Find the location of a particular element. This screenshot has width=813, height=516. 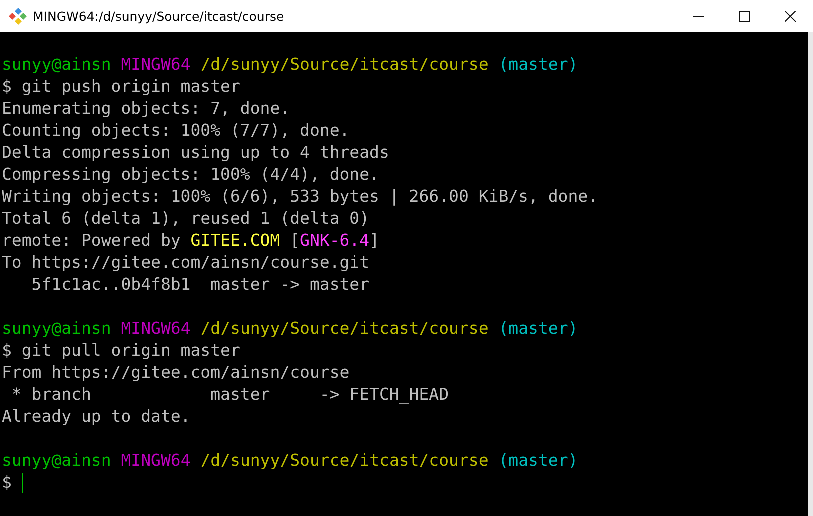

text-cursor is located at coordinates (22, 483).